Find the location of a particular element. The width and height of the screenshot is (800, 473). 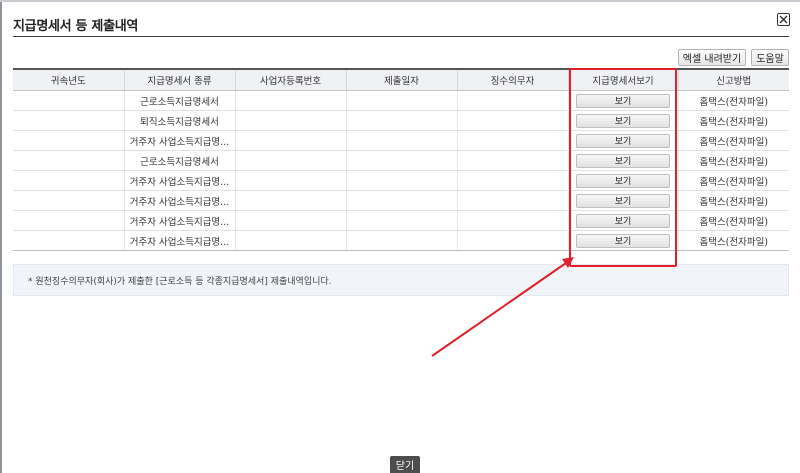

close-x-glyph is located at coordinates (783, 19).